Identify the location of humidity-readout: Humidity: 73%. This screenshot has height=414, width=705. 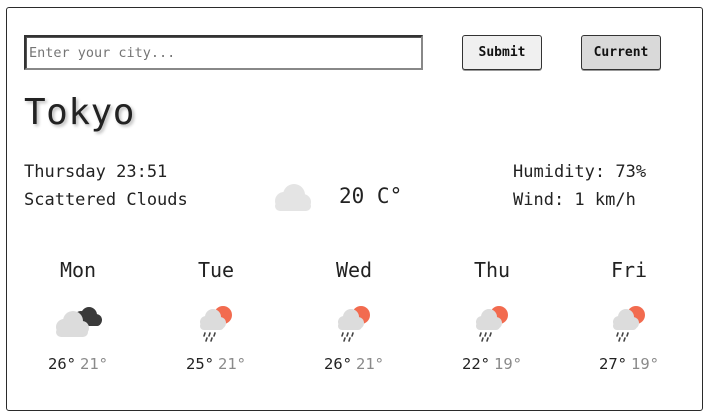
(580, 172).